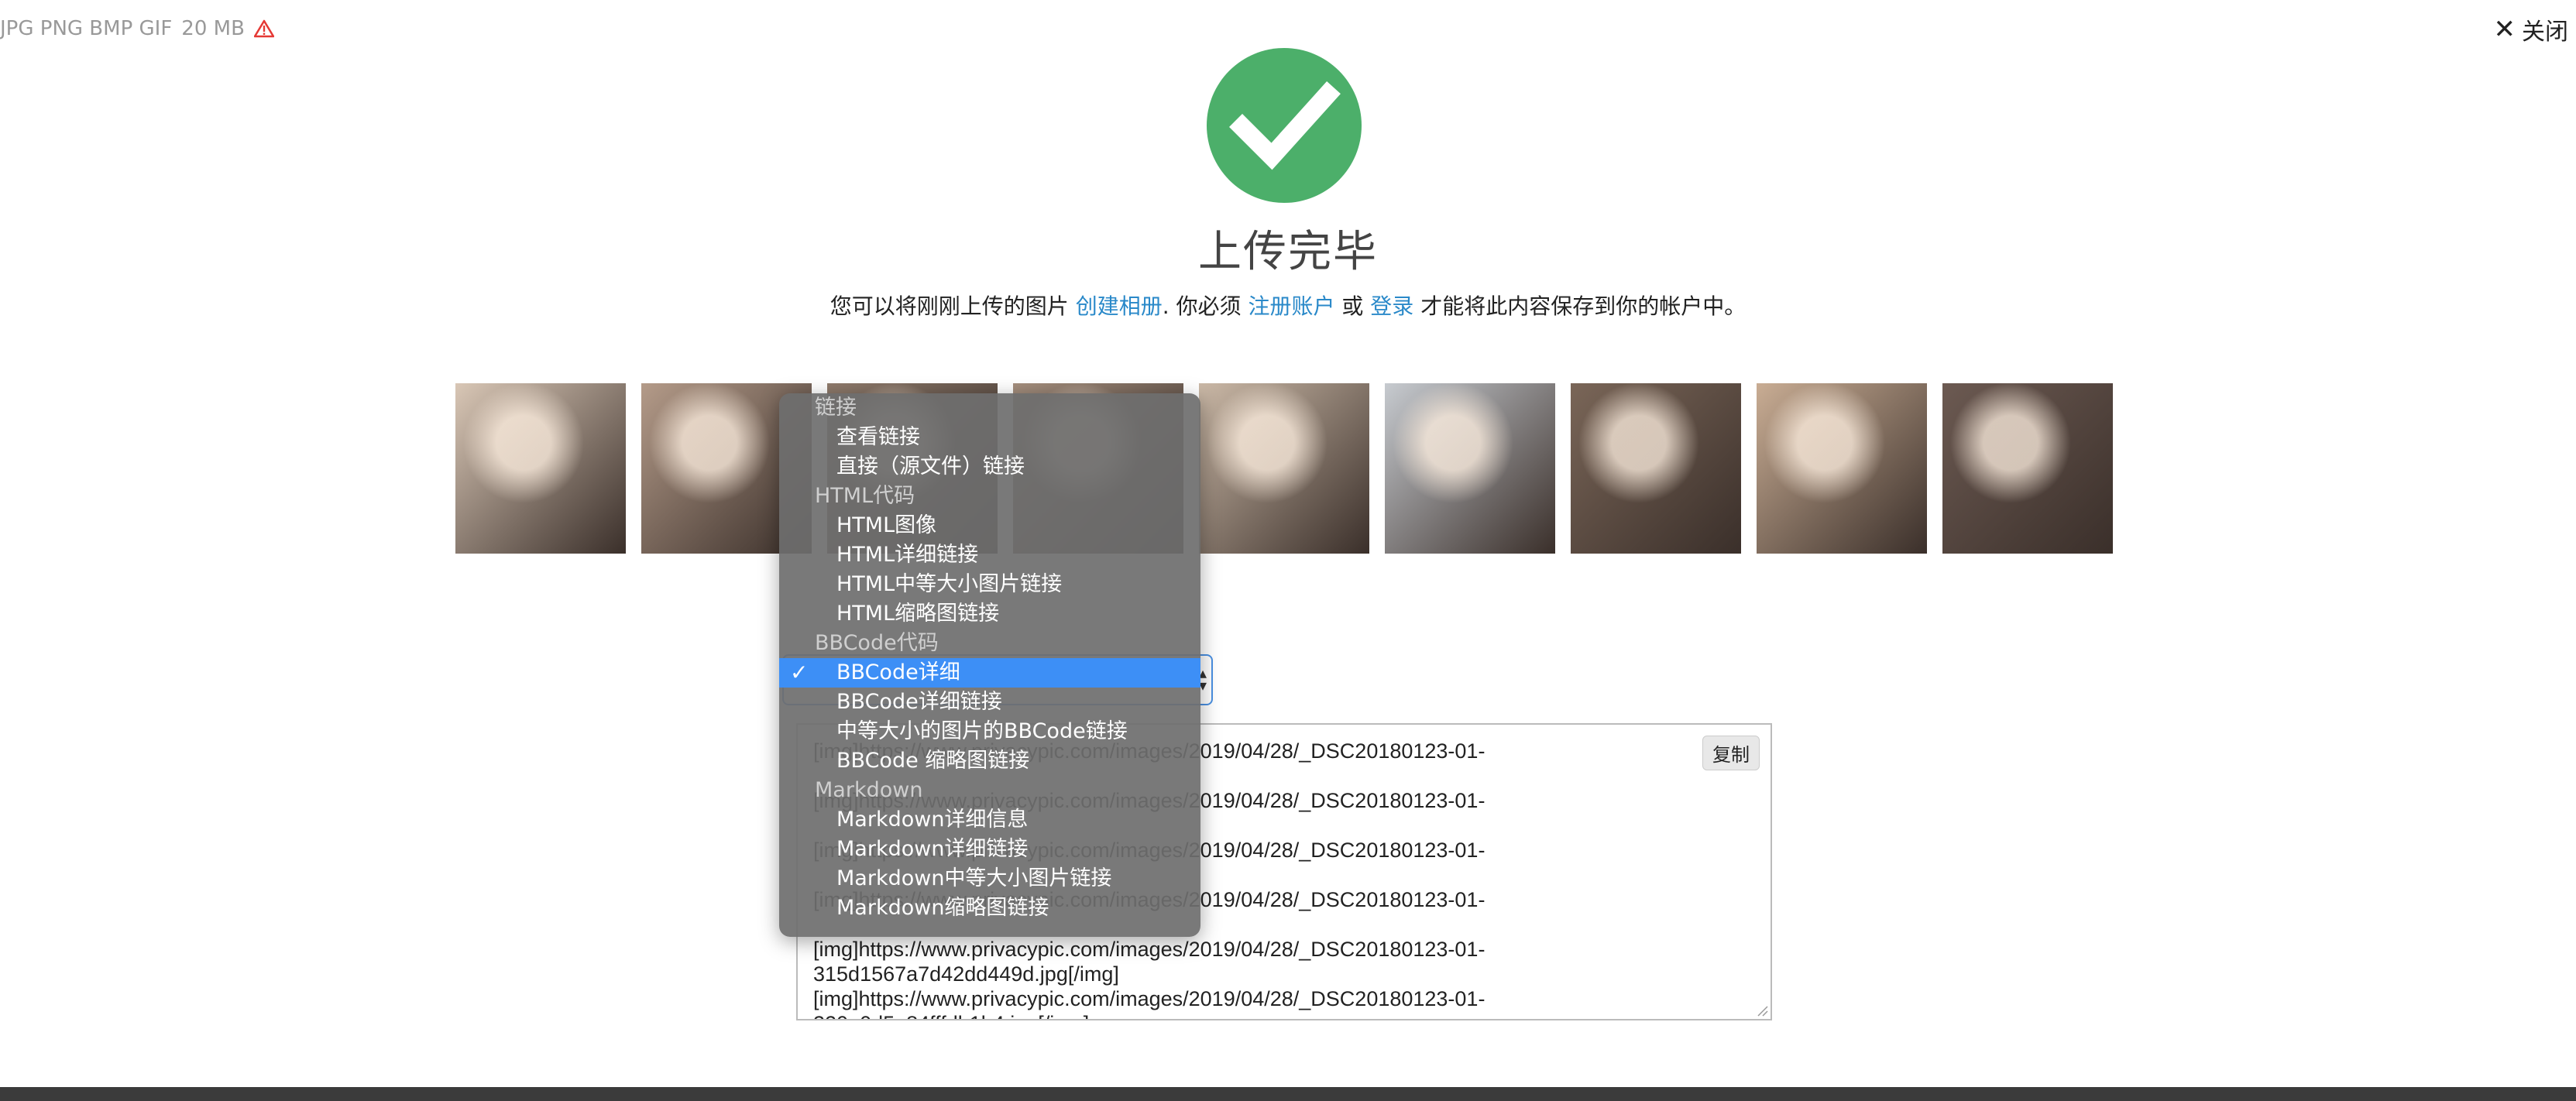  What do you see at coordinates (2504, 29) in the screenshot?
I see `close-icon: ✕` at bounding box center [2504, 29].